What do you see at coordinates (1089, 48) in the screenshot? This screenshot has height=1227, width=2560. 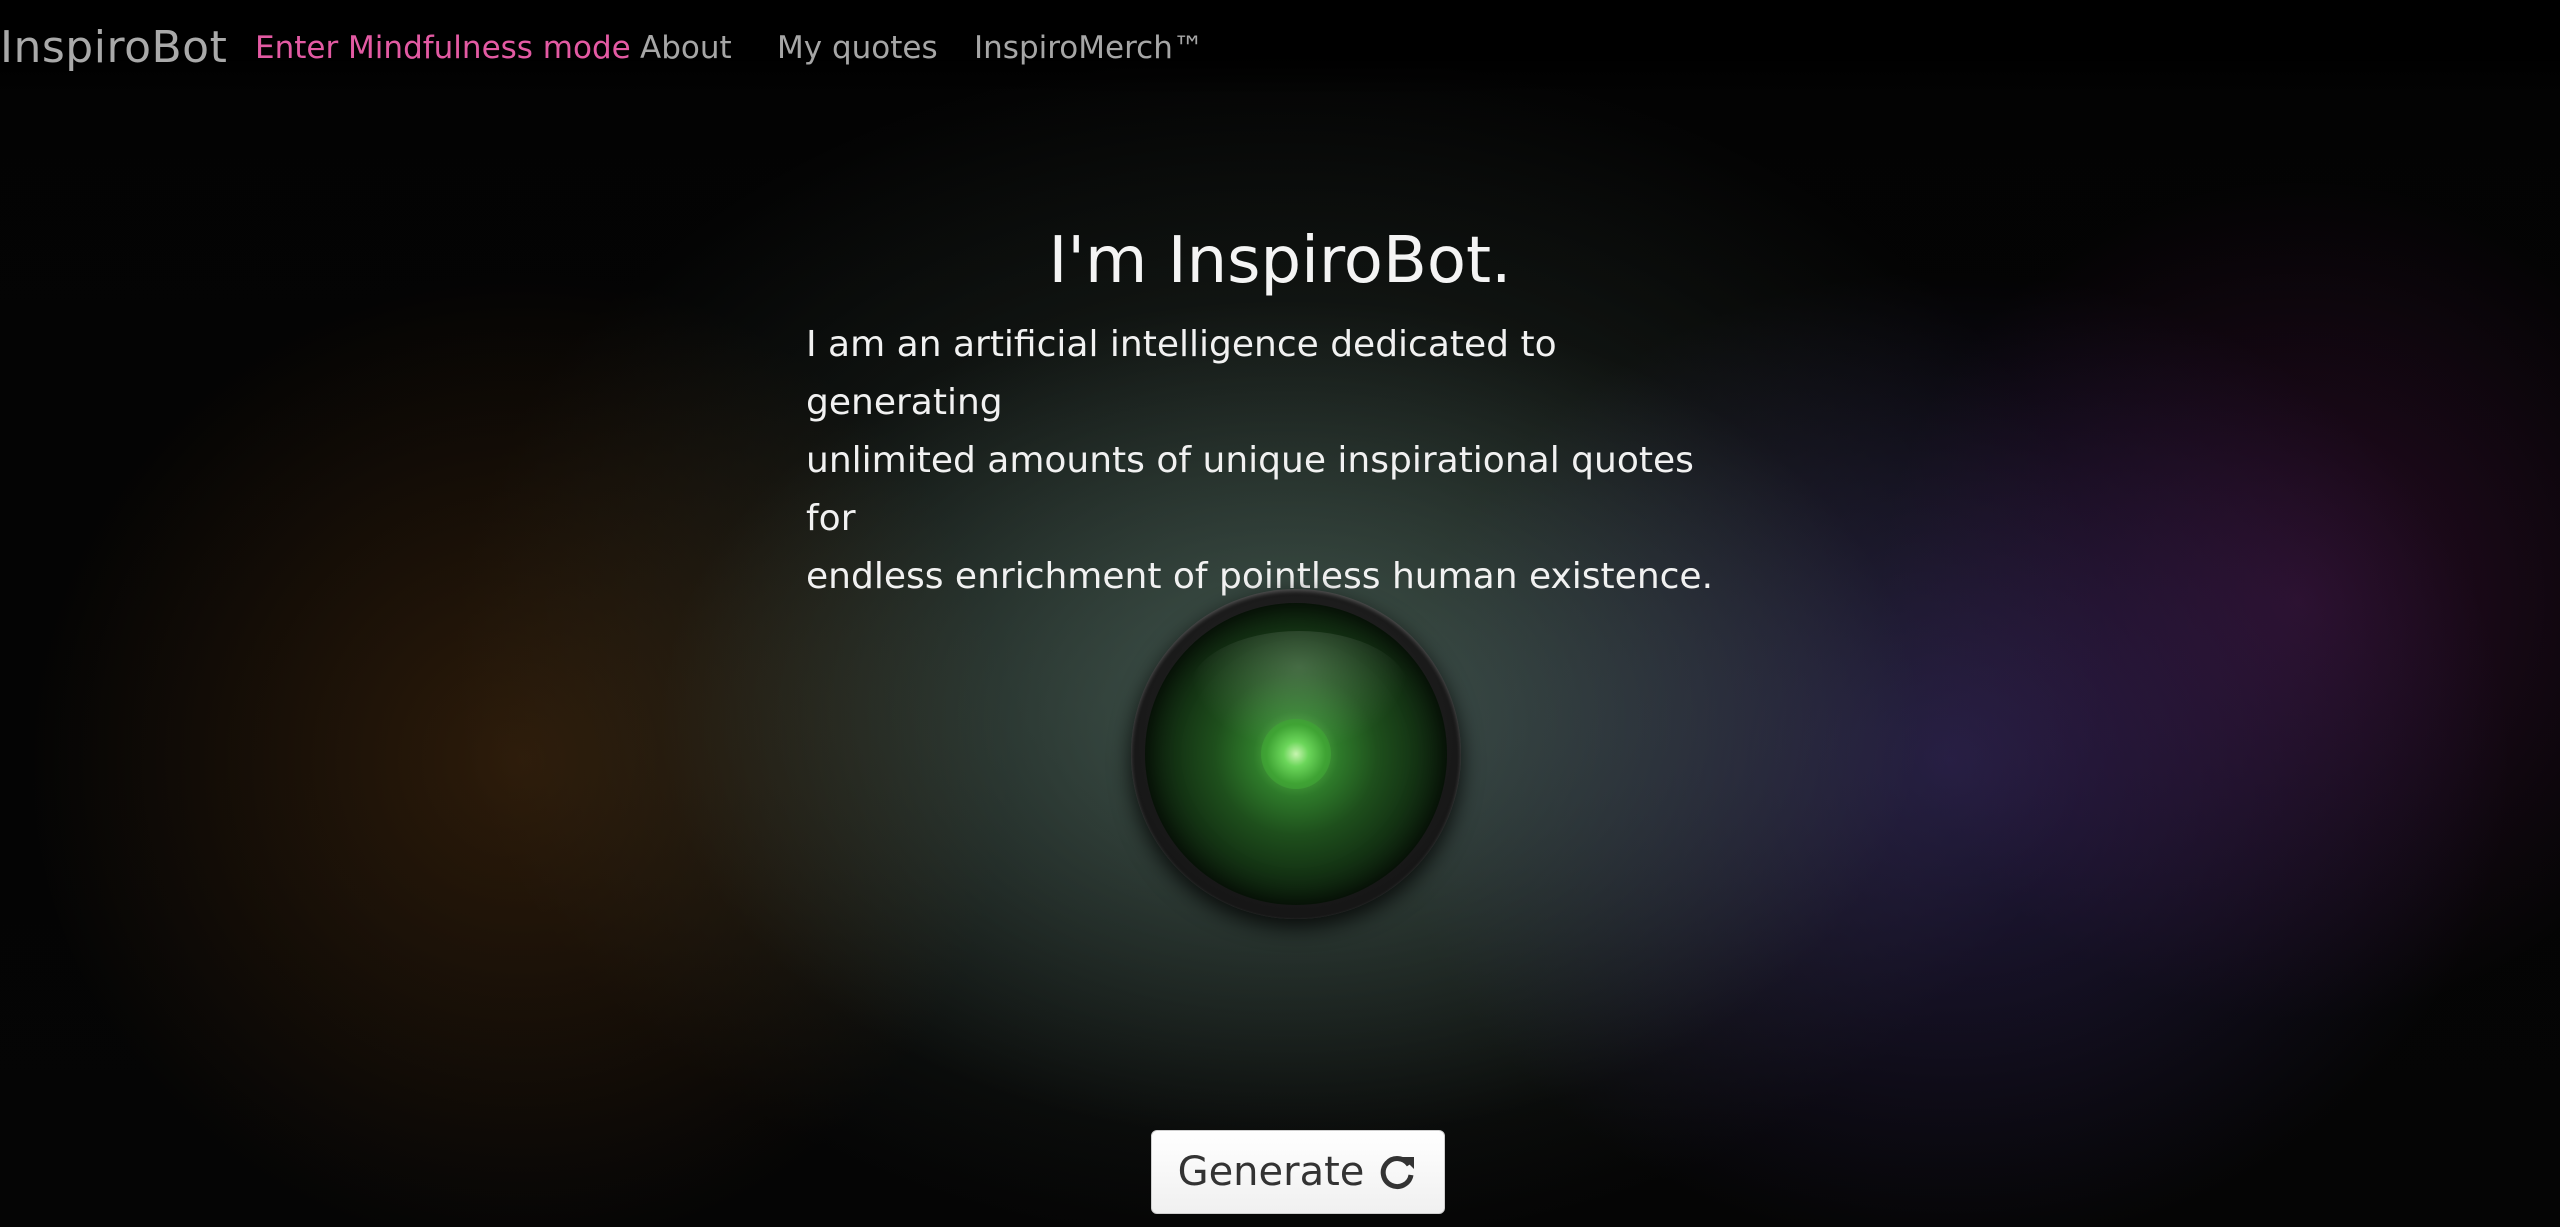 I see `nav-merch-link: InspiroMerch™` at bounding box center [1089, 48].